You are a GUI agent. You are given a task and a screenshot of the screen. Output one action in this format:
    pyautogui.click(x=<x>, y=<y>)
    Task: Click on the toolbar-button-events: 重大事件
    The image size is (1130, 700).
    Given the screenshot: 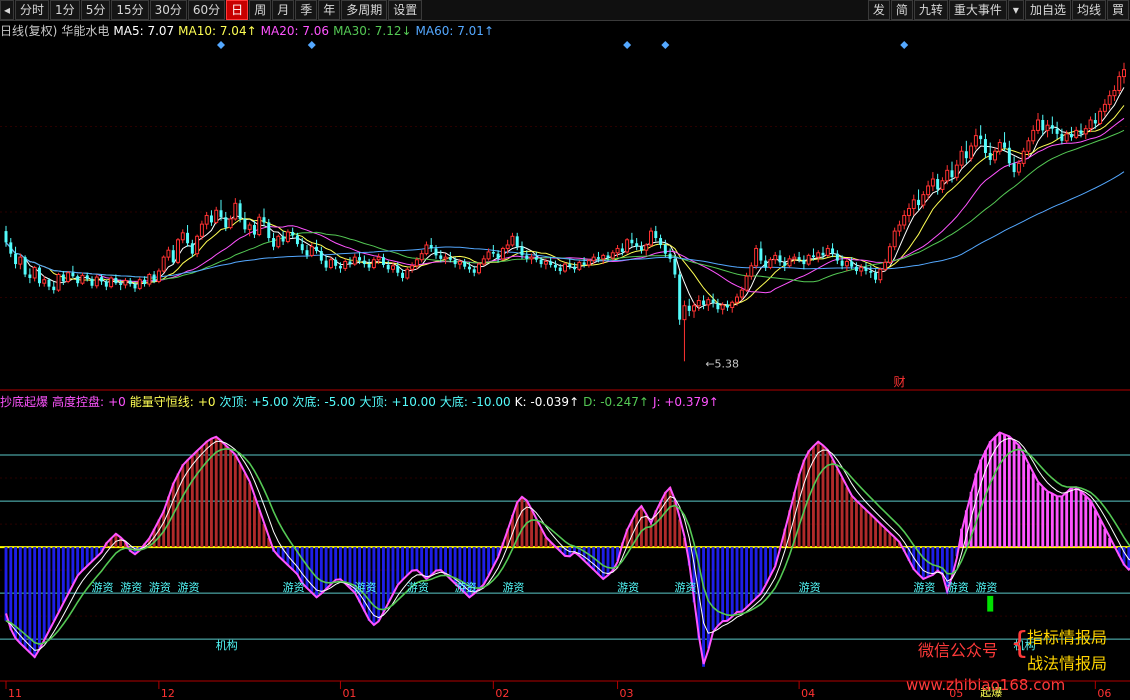 What is the action you would take?
    pyautogui.click(x=977, y=10)
    